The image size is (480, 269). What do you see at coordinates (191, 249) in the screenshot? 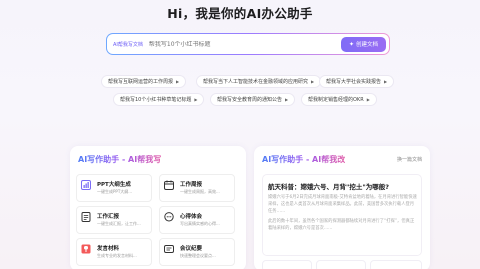
I see `tile-title: 会议纪要` at bounding box center [191, 249].